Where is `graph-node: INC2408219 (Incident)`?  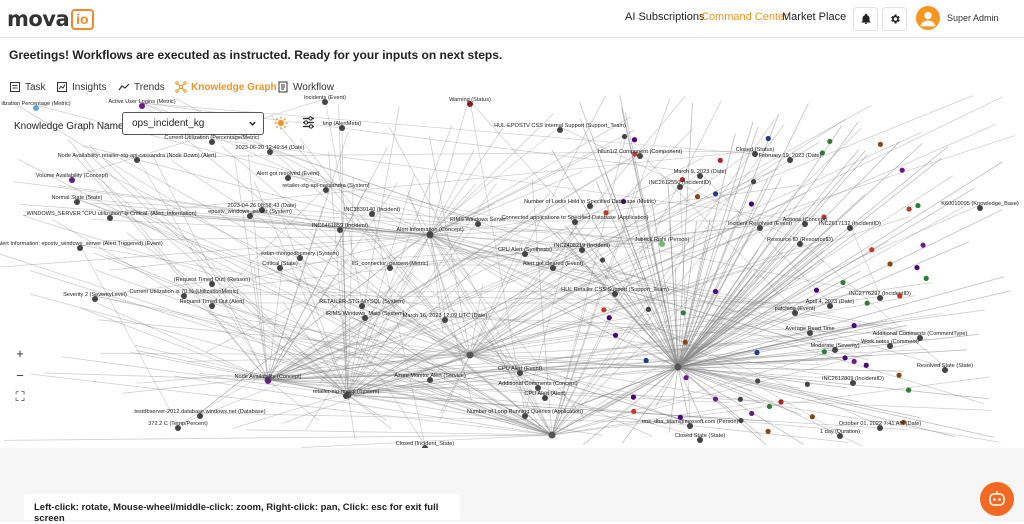 graph-node: INC2408219 (Incident) is located at coordinates (582, 248).